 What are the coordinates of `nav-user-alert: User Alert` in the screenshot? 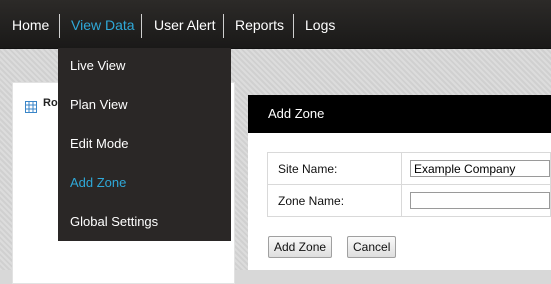 It's located at (184, 24).